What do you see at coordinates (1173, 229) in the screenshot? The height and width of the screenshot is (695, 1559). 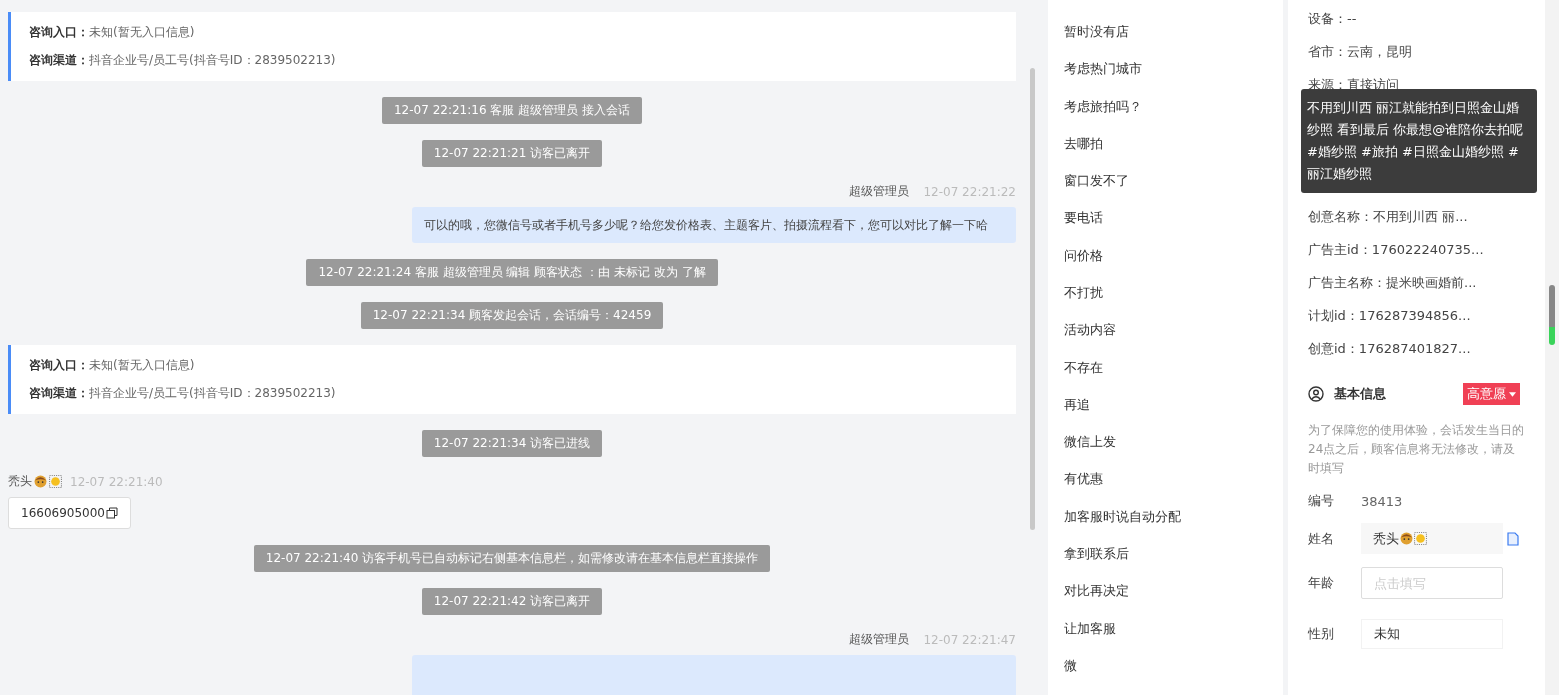 I see `quick-reply-item: 要电话` at bounding box center [1173, 229].